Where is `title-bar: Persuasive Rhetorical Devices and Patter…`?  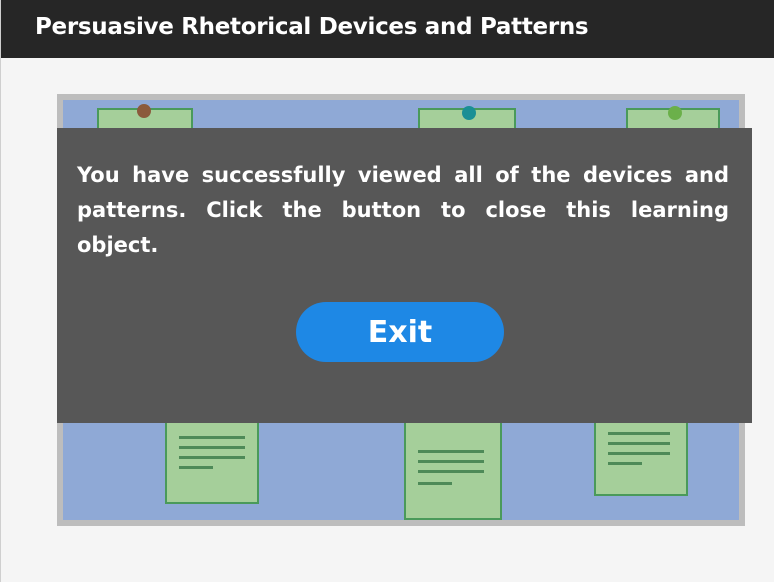
title-bar: Persuasive Rhetorical Devices and Patter… is located at coordinates (387, 29).